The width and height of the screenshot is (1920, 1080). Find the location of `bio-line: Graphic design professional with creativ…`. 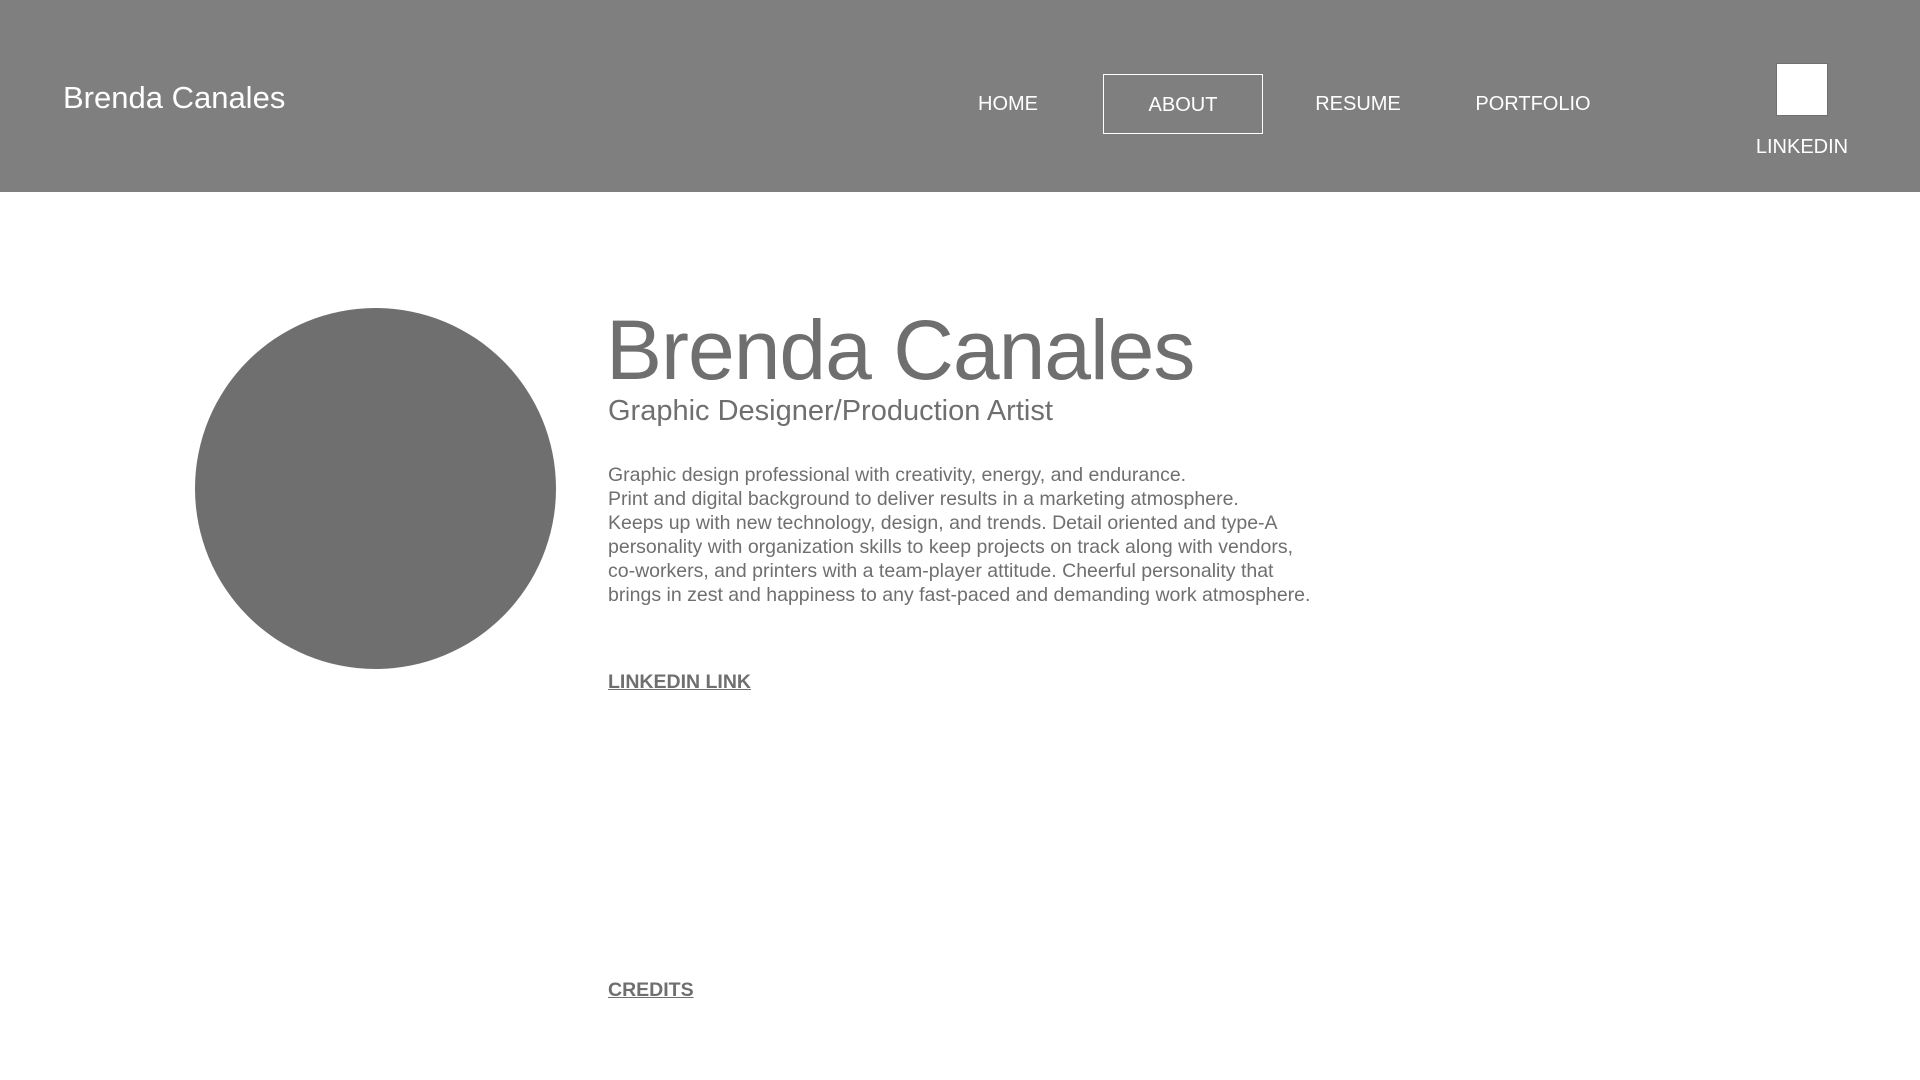

bio-line: Graphic design professional with creativ… is located at coordinates (897, 475).